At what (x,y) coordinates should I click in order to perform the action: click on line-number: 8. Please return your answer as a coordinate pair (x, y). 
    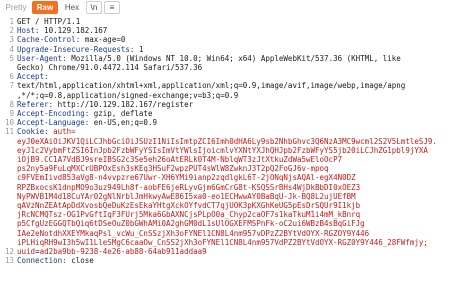
    Looking at the image, I should click on (11, 104).